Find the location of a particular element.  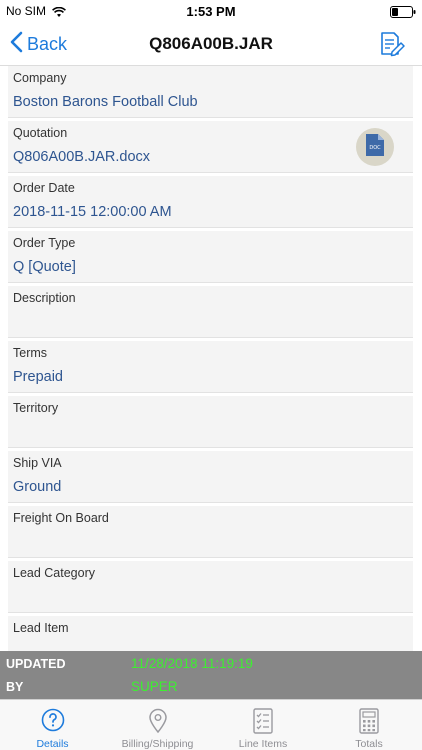

navigation-bar: Back Q806A00B.JAR is located at coordinates (211, 44).